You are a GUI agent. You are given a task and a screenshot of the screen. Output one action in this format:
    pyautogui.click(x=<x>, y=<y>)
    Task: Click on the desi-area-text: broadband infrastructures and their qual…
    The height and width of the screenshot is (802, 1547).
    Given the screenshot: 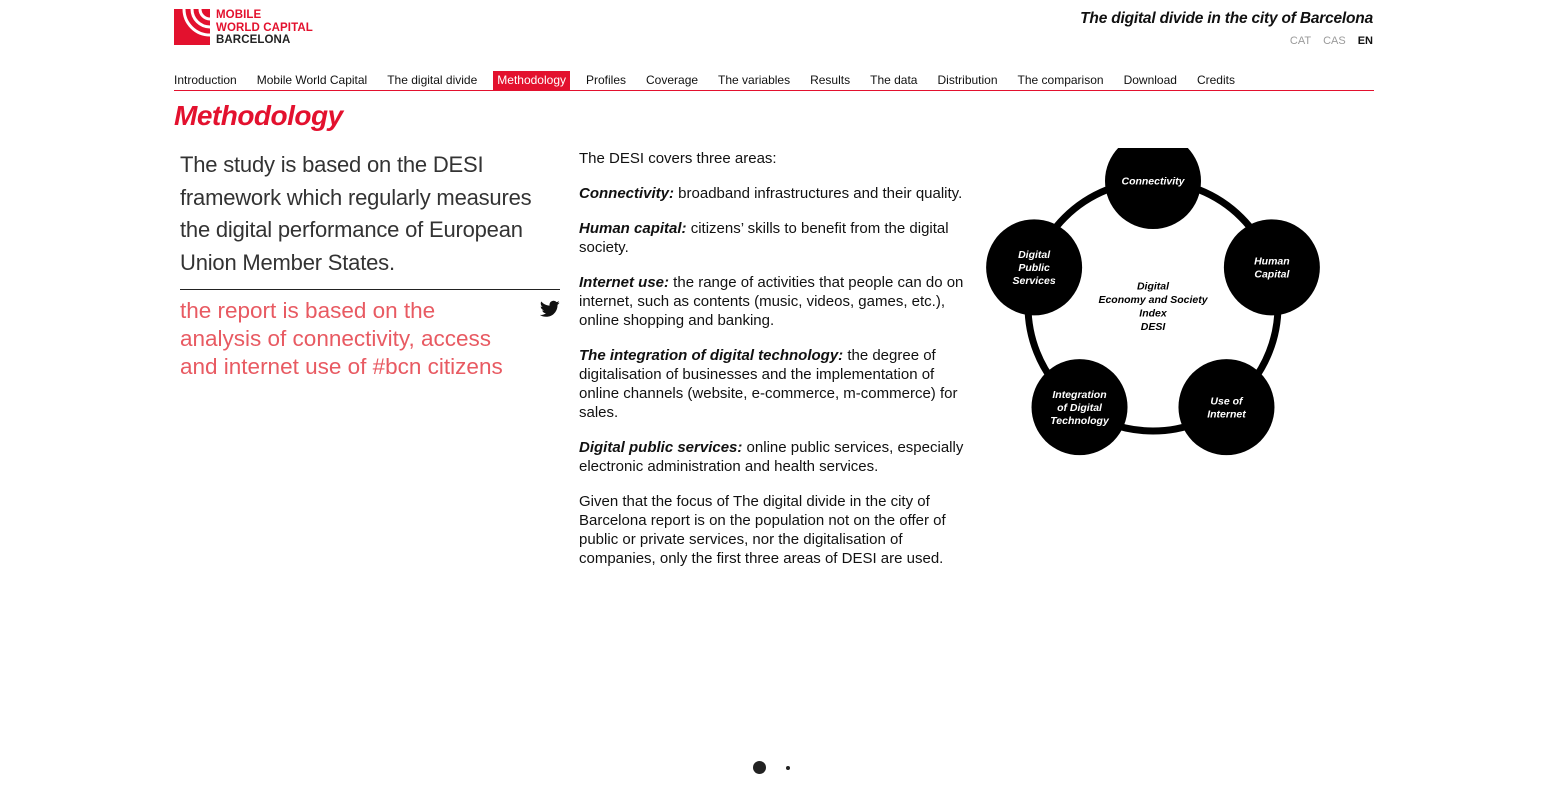 What is the action you would take?
    pyautogui.click(x=818, y=193)
    